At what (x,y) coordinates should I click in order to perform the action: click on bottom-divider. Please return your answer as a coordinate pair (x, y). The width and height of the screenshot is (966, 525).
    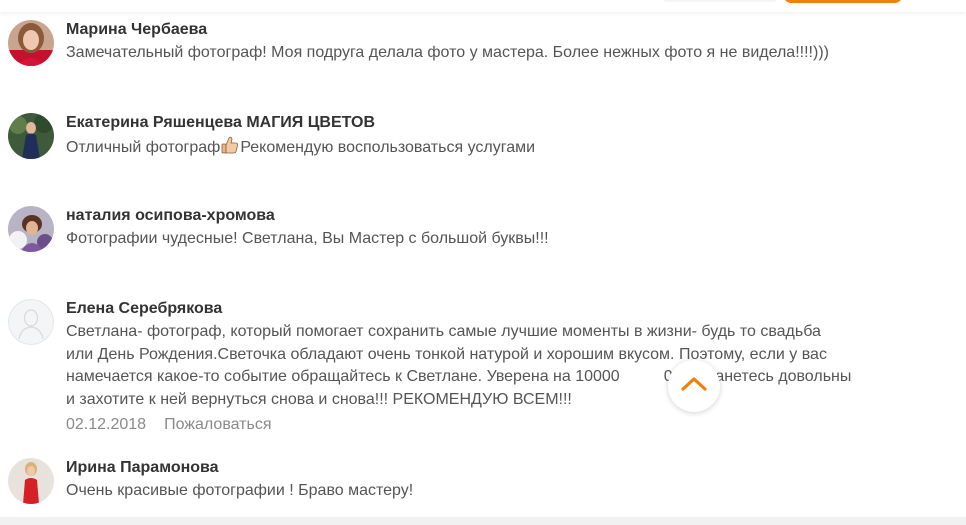
    Looking at the image, I should click on (483, 521).